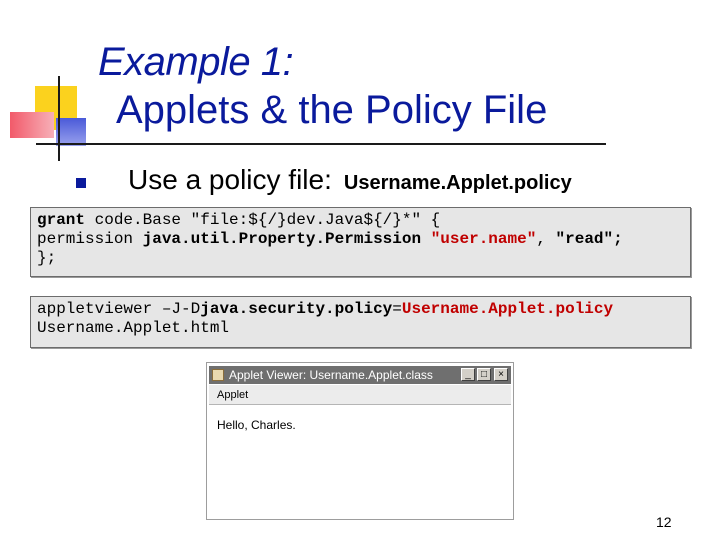 The height and width of the screenshot is (540, 720). What do you see at coordinates (397, 309) in the screenshot?
I see `command-equals: =` at bounding box center [397, 309].